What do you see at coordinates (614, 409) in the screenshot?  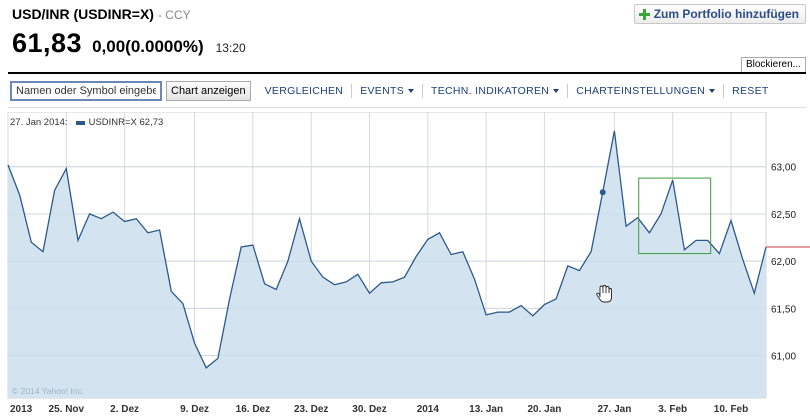 I see `x-tick-label: 27. Jan` at bounding box center [614, 409].